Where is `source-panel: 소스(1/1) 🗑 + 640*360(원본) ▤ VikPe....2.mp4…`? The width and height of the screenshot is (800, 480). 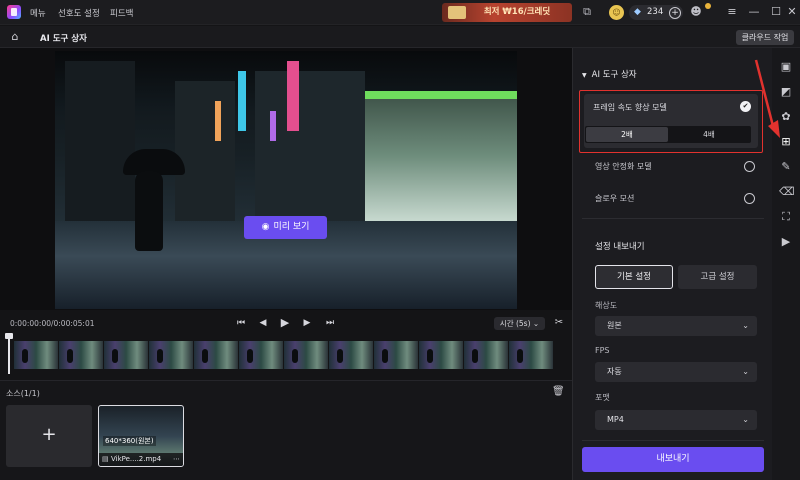
source-panel: 소스(1/1) 🗑 + 640*360(원본) ▤ VikPe....2.mp4… is located at coordinates (286, 430).